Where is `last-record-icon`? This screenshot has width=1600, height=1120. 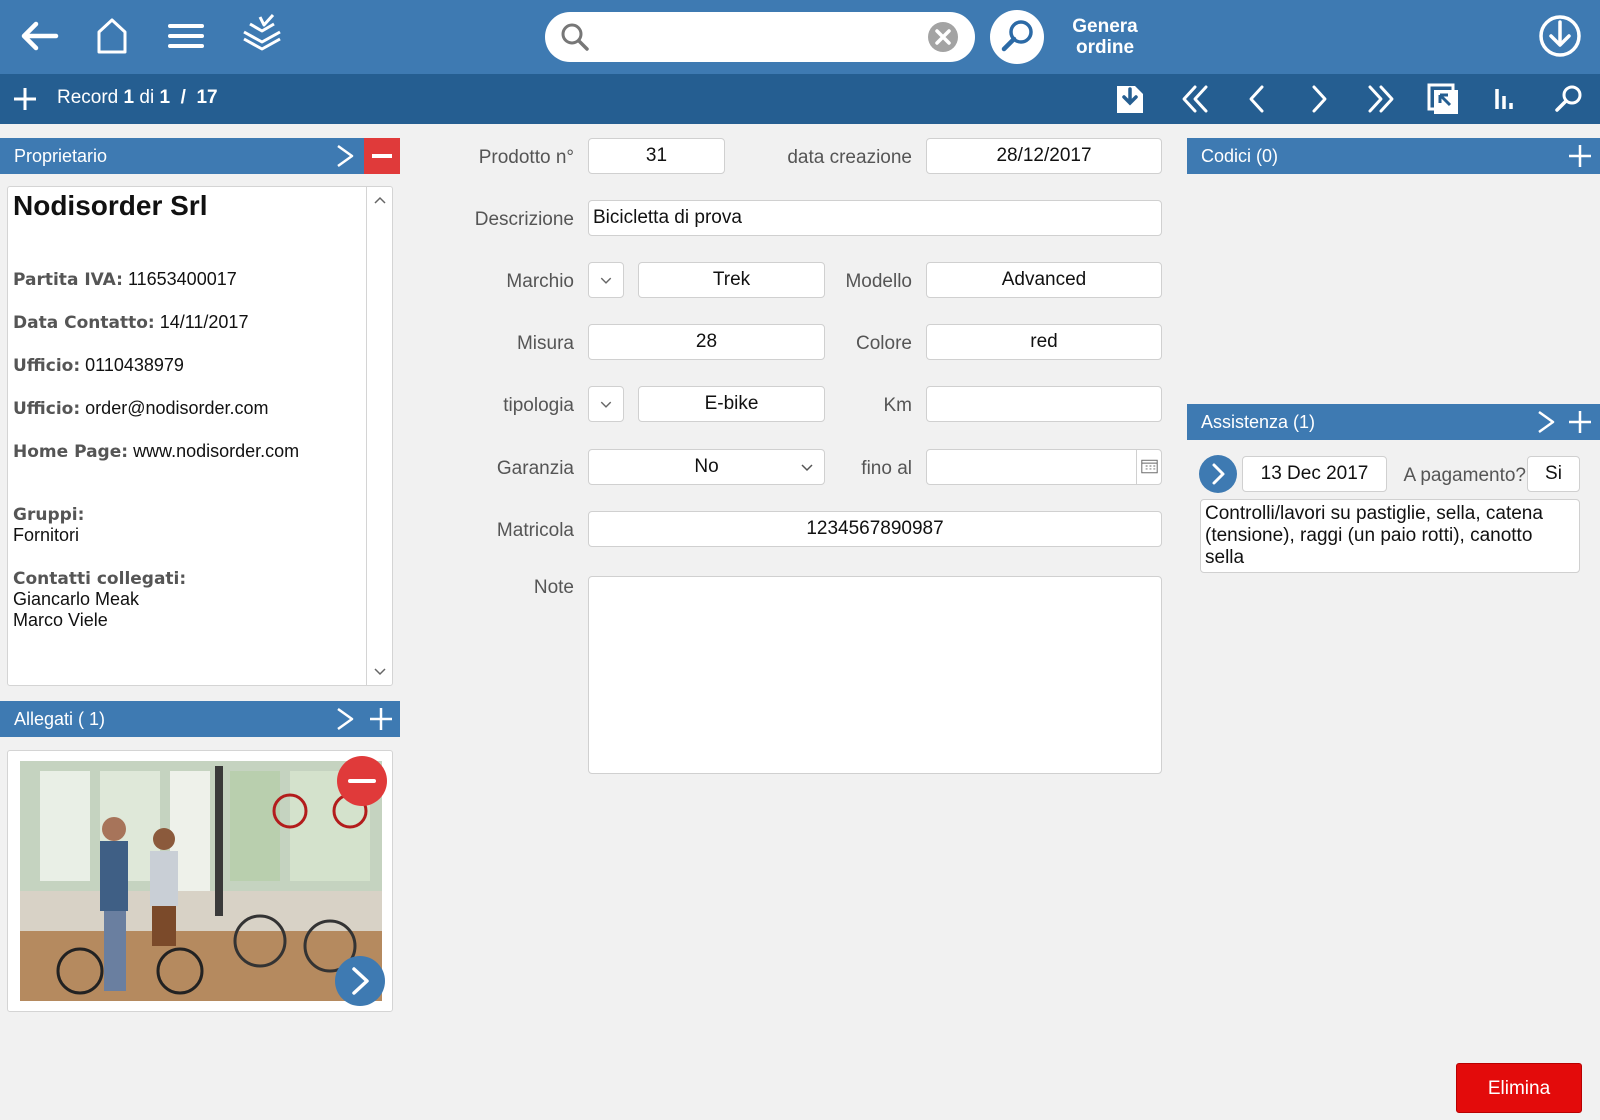 last-record-icon is located at coordinates (1381, 99).